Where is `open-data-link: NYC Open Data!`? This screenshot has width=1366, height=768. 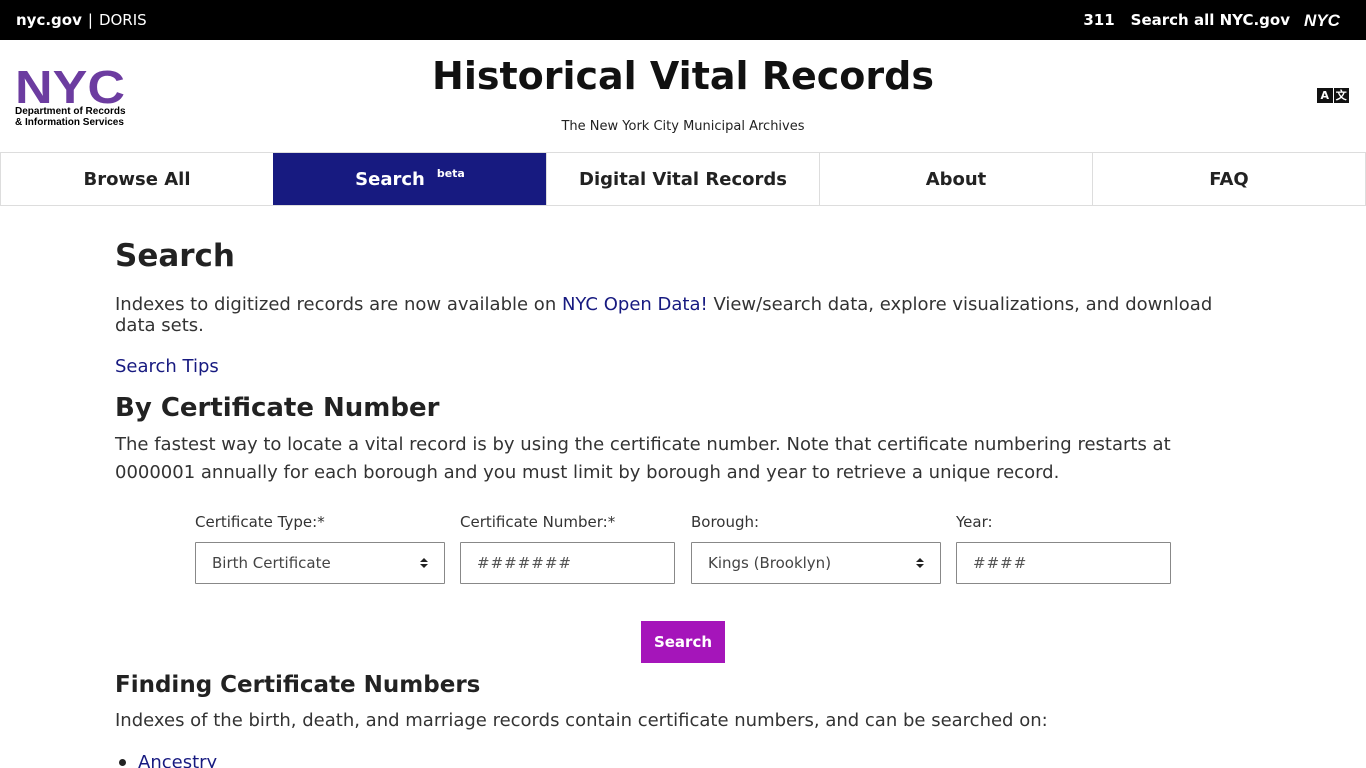
open-data-link: NYC Open Data! is located at coordinates (635, 304).